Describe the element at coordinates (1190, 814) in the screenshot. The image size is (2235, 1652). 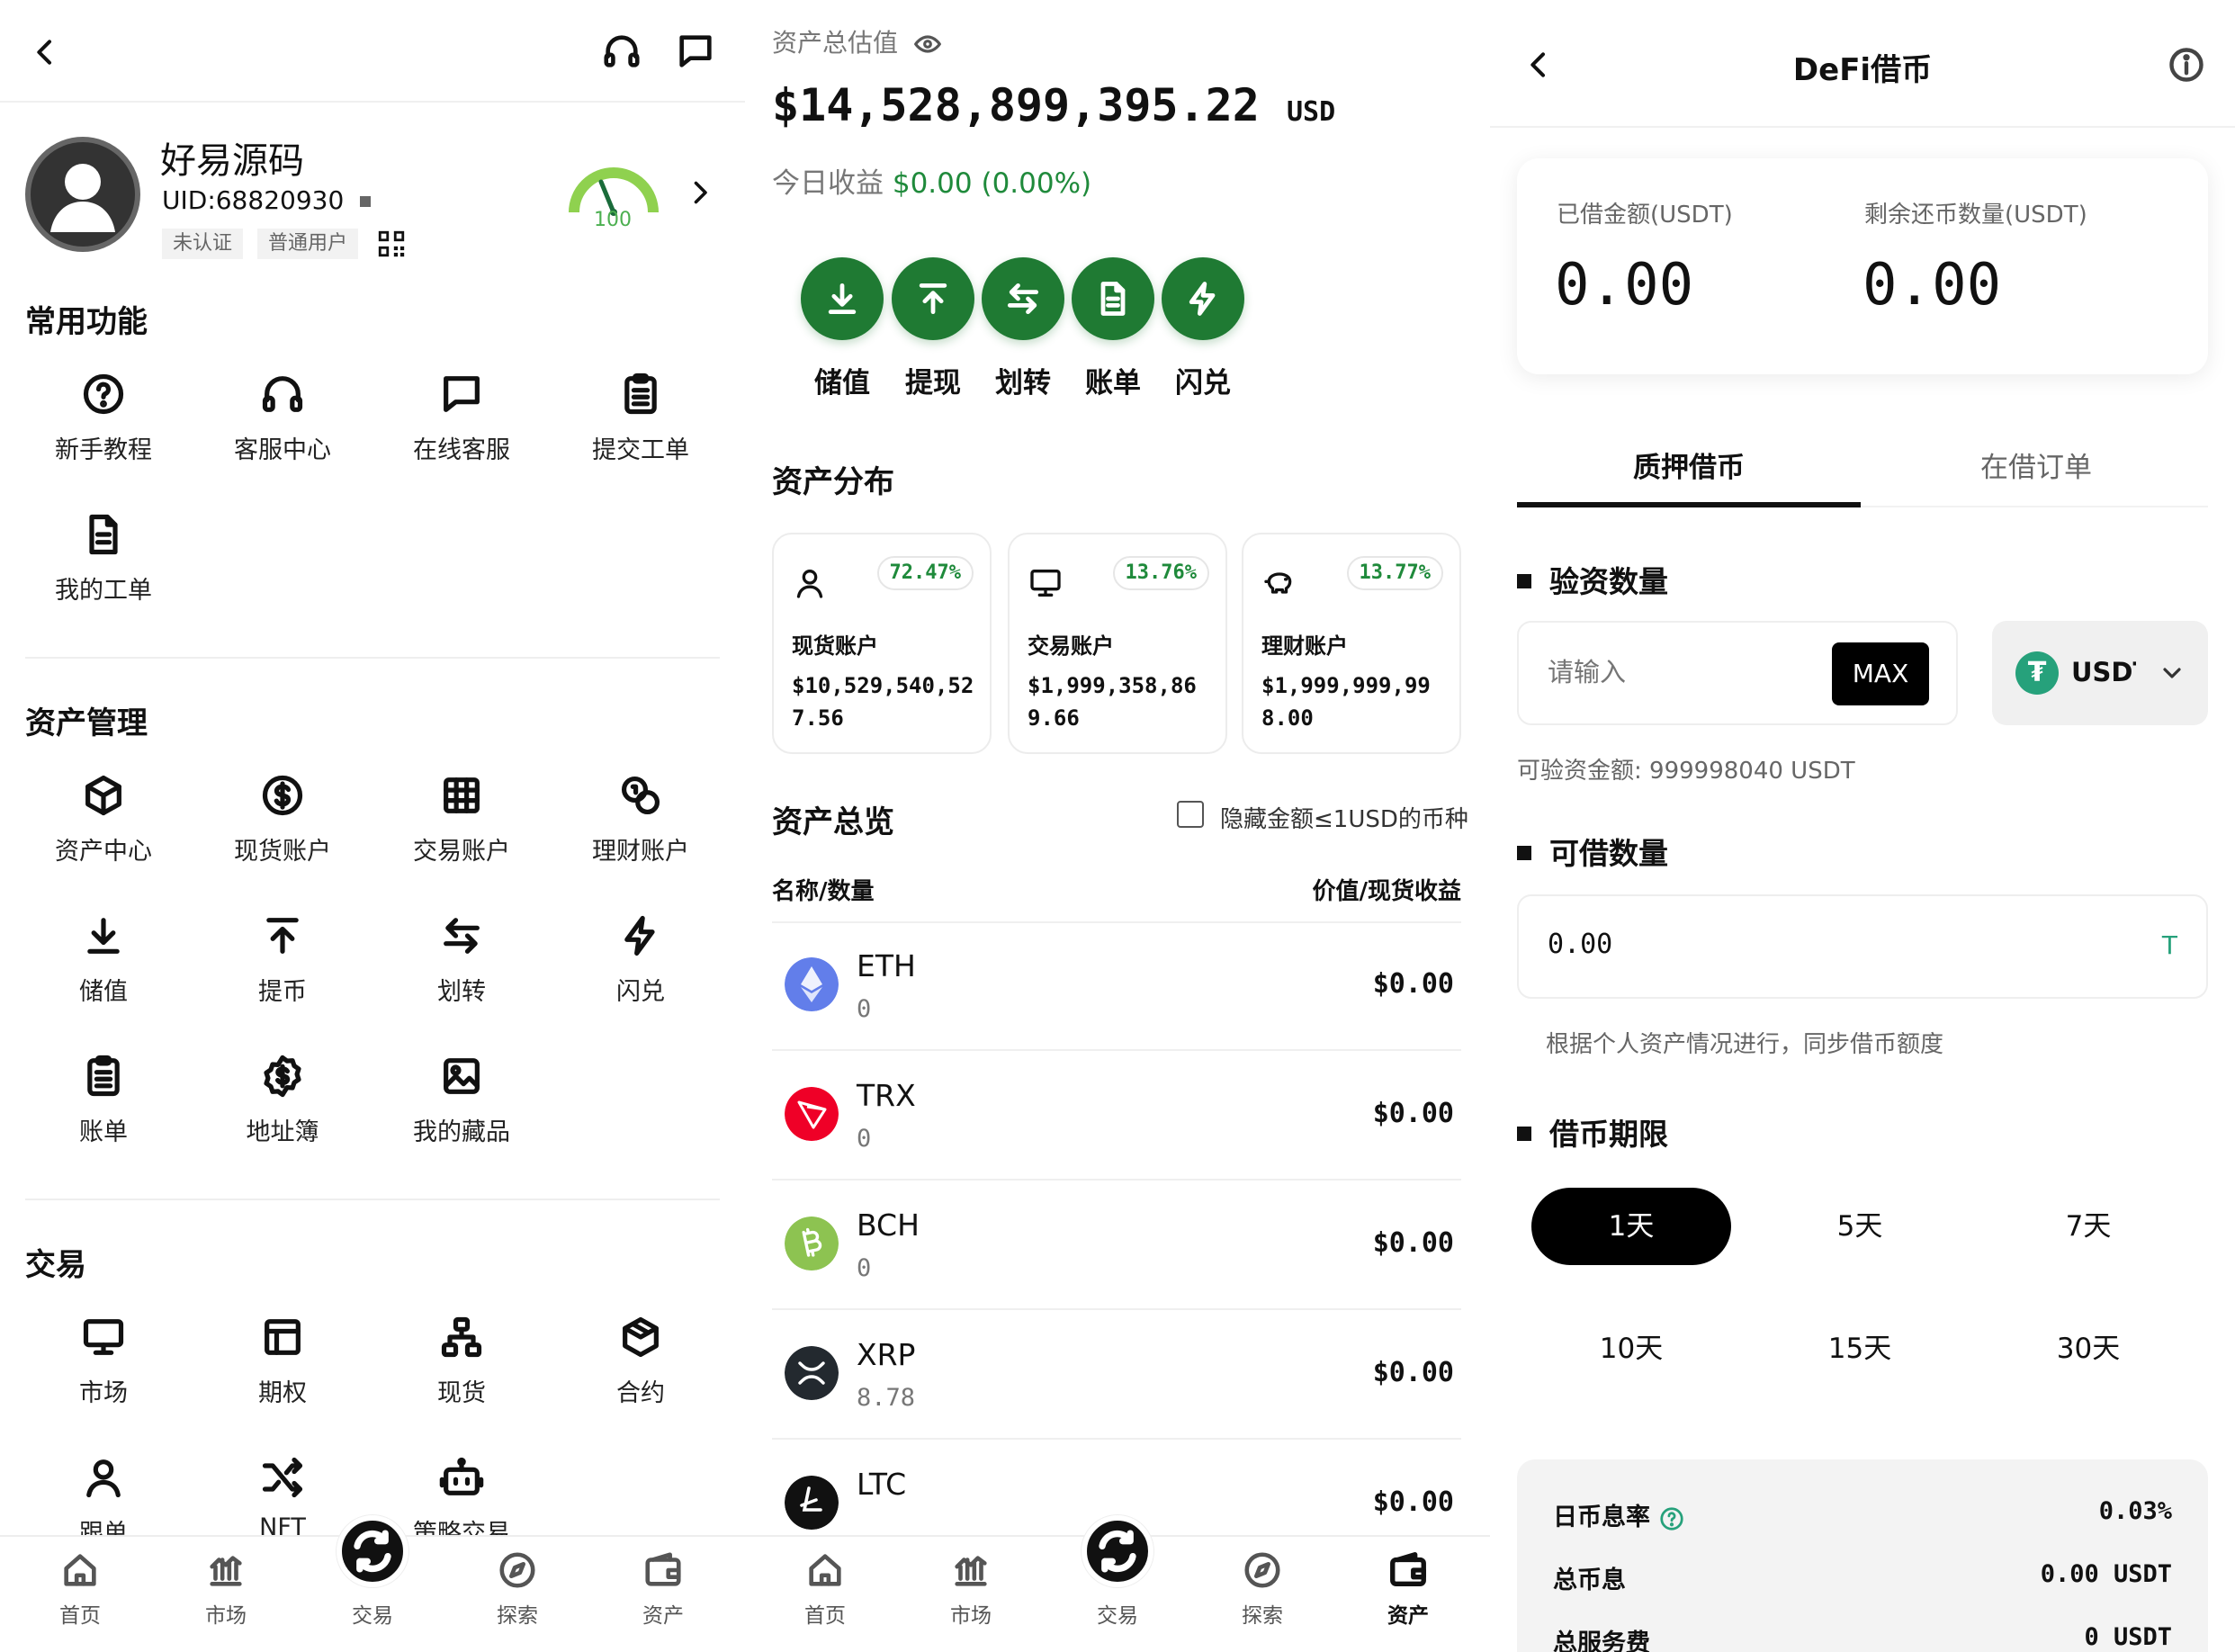
I see `hide-small-checkbox` at that location.